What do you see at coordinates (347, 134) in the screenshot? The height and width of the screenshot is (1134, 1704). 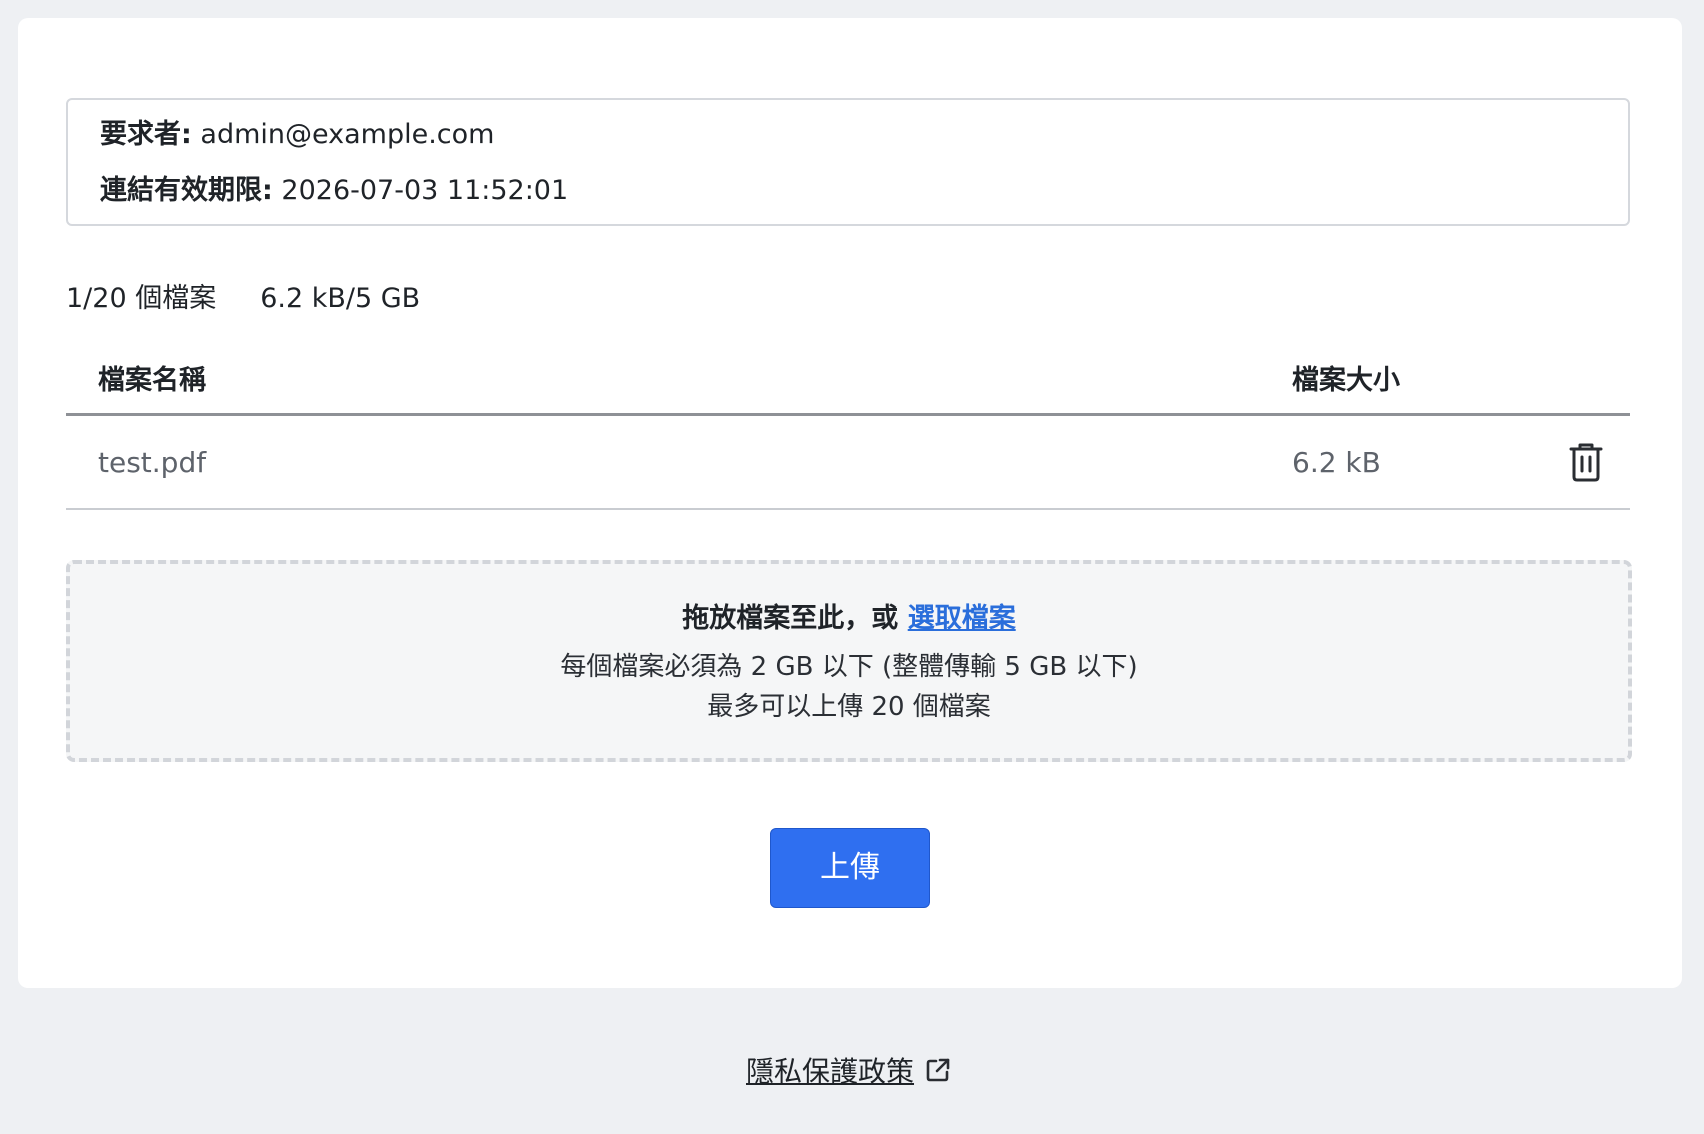 I see `requester-value: admin@example.com` at bounding box center [347, 134].